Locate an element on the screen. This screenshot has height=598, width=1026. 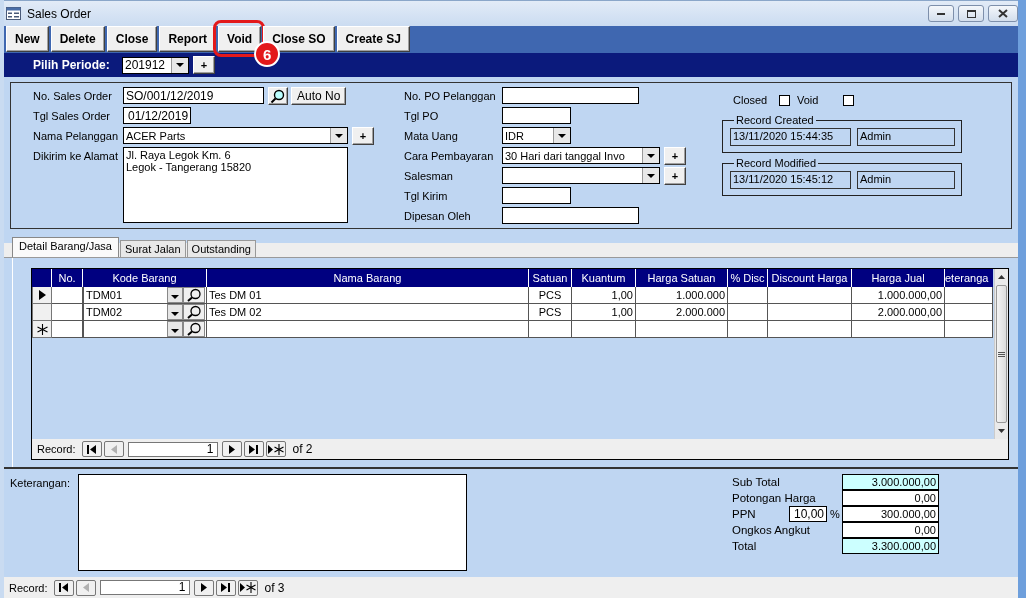
record-count: of 2 is located at coordinates (302, 449).